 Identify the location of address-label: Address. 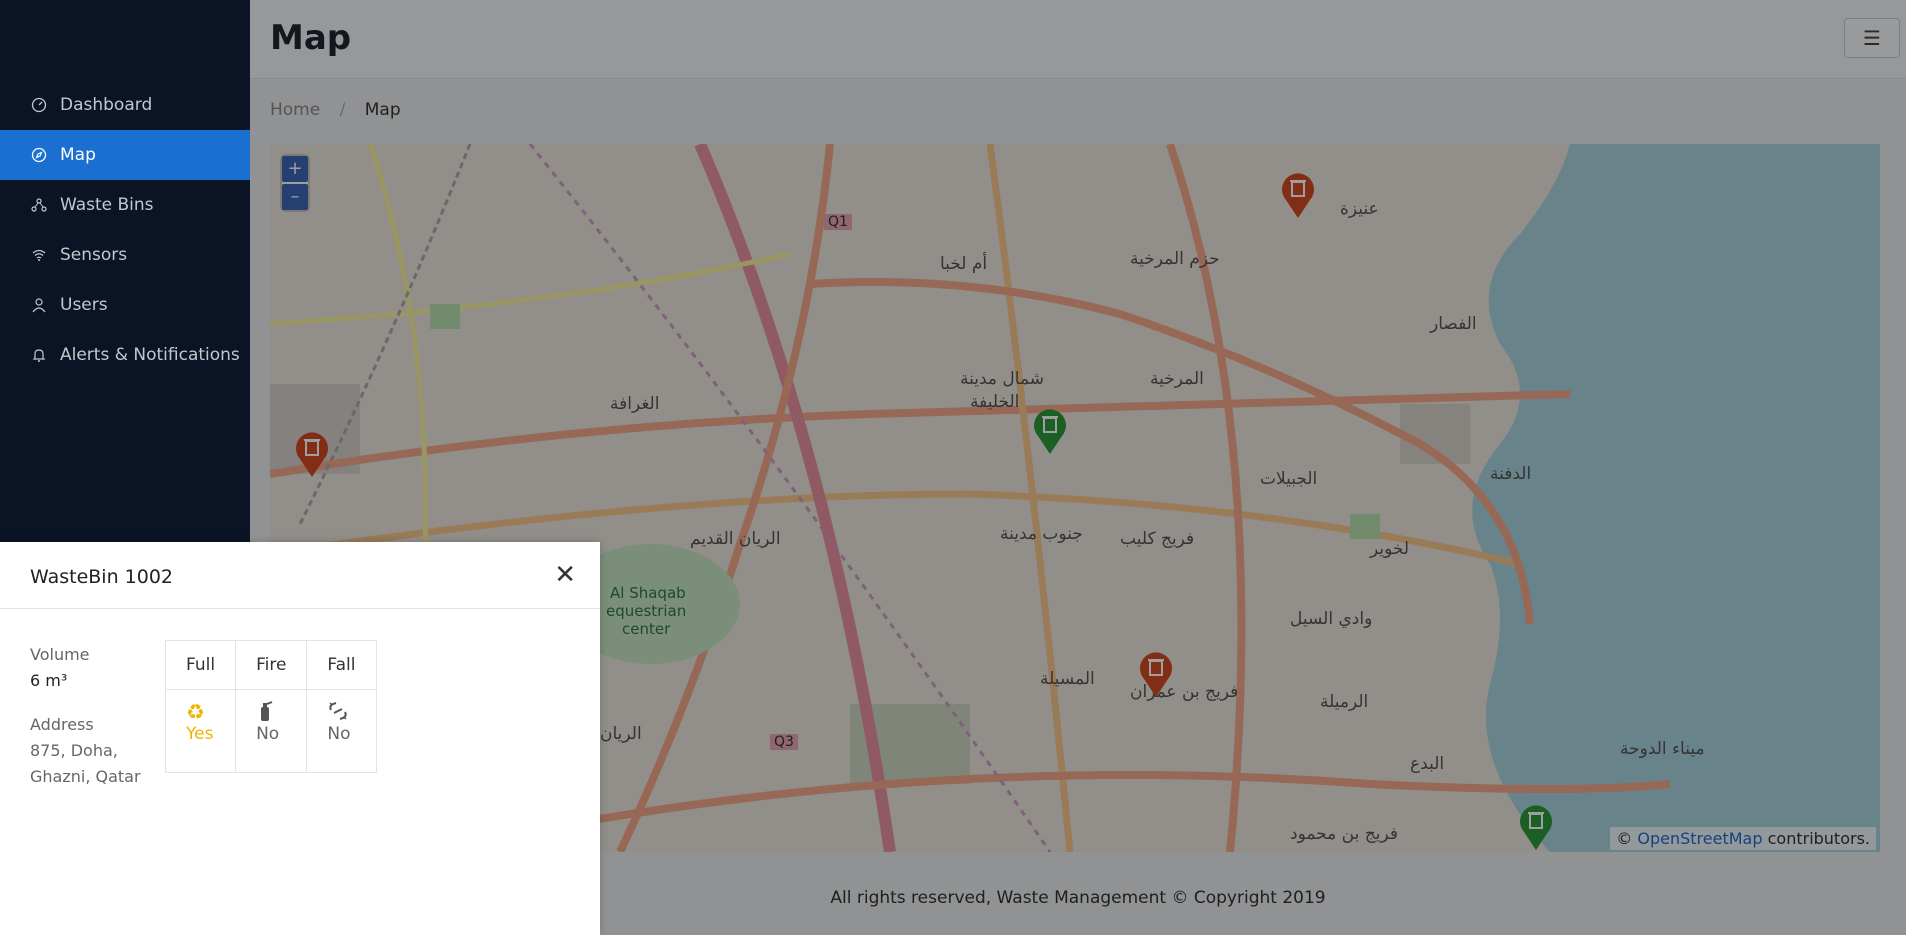
(62, 724).